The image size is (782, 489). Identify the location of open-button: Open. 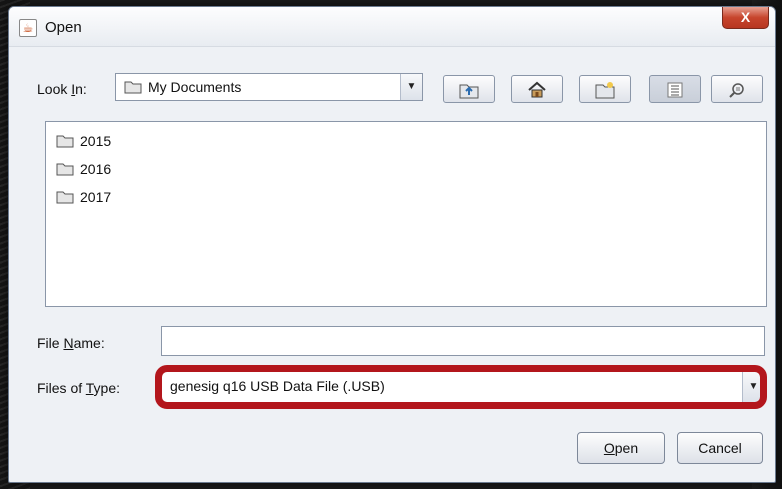
(621, 448).